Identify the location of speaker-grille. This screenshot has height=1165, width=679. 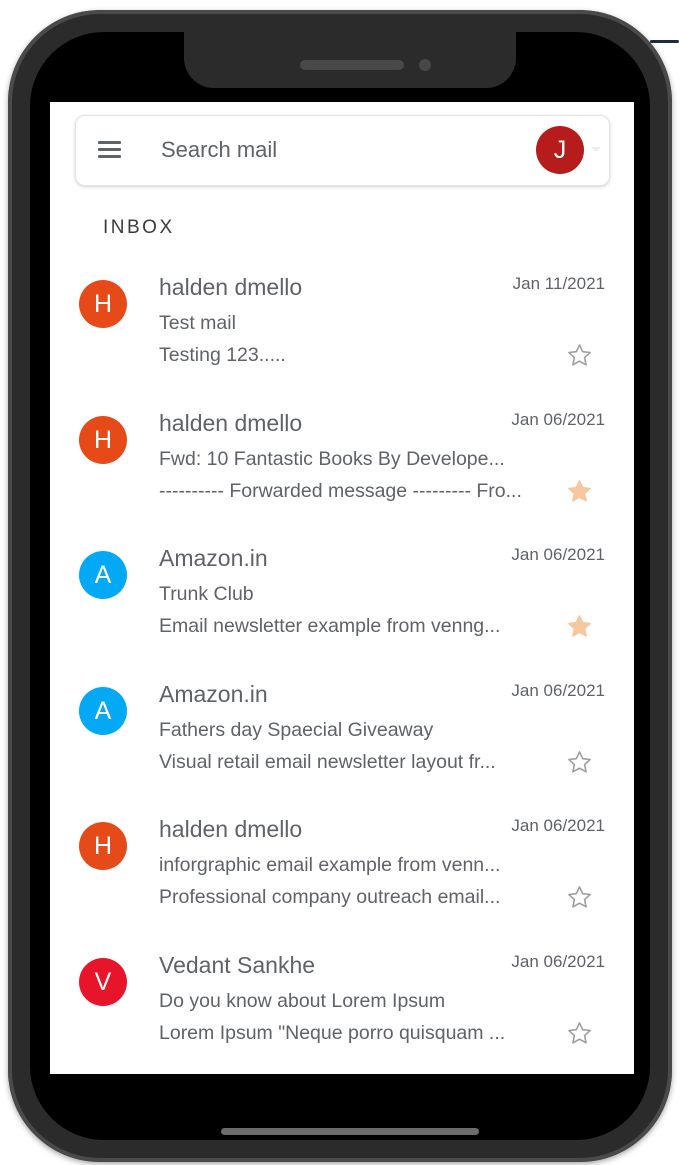
(352, 65).